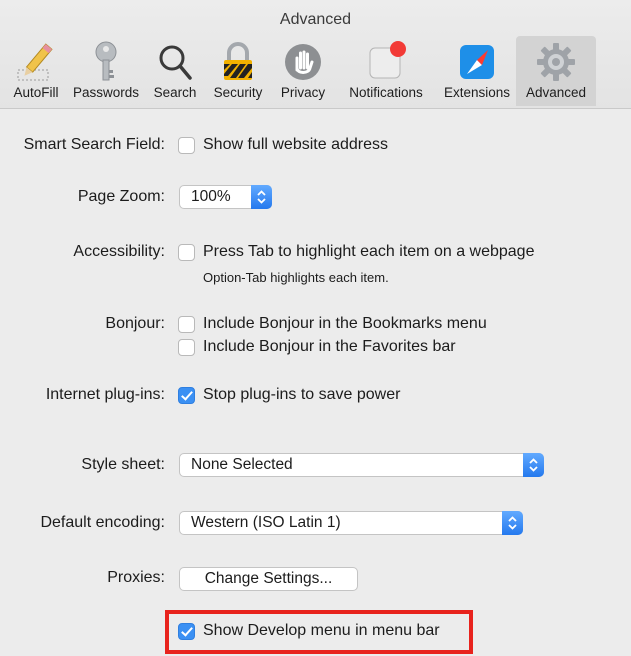  Describe the element at coordinates (119, 251) in the screenshot. I see `accessibility-label: Accessibility:` at that location.